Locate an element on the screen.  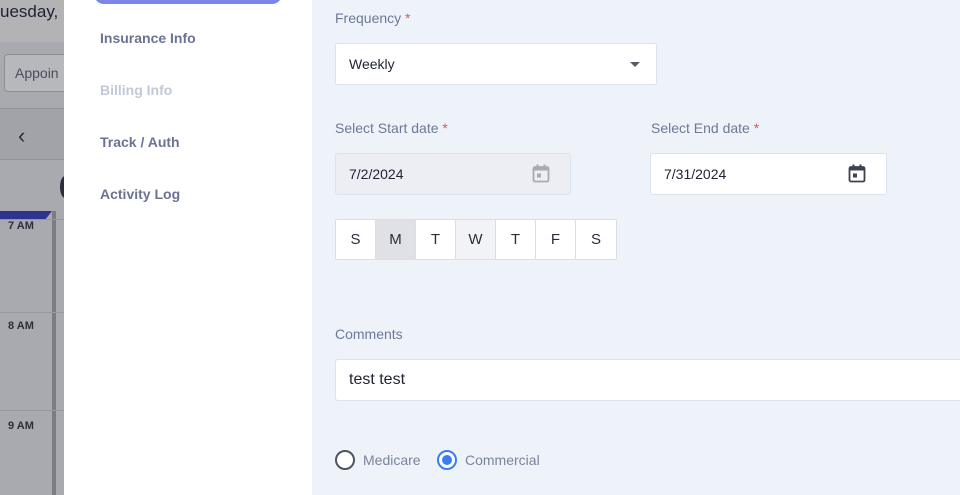
day-toggle-thursday: T is located at coordinates (516, 239).